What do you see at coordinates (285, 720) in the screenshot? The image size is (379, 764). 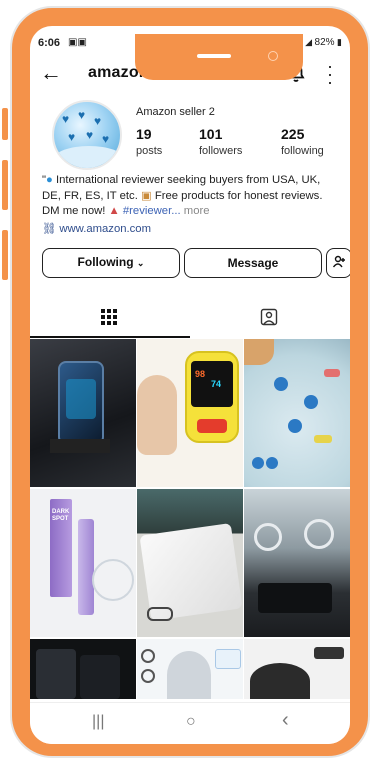 I see `back-nav-icon: ‹` at bounding box center [285, 720].